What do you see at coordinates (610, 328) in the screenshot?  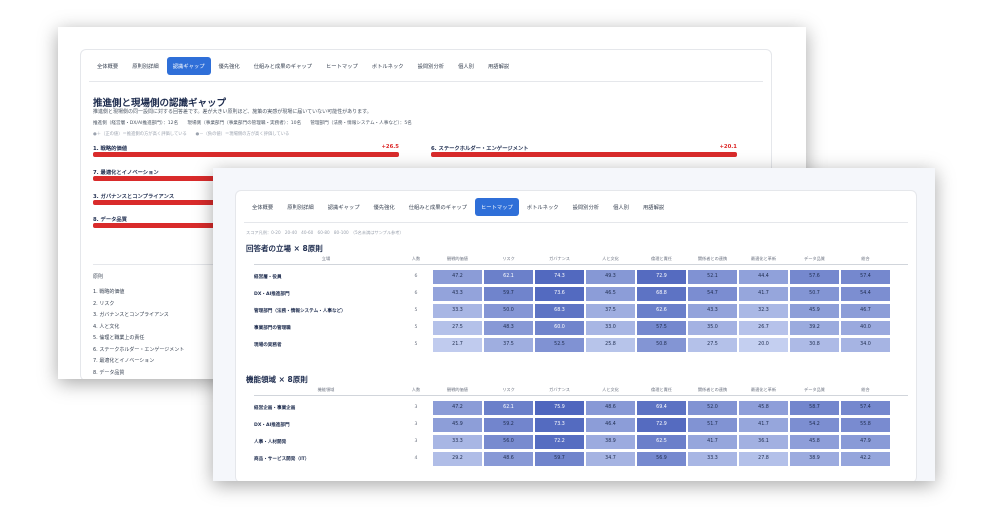 I see `heatmap-cell: 33.0` at bounding box center [610, 328].